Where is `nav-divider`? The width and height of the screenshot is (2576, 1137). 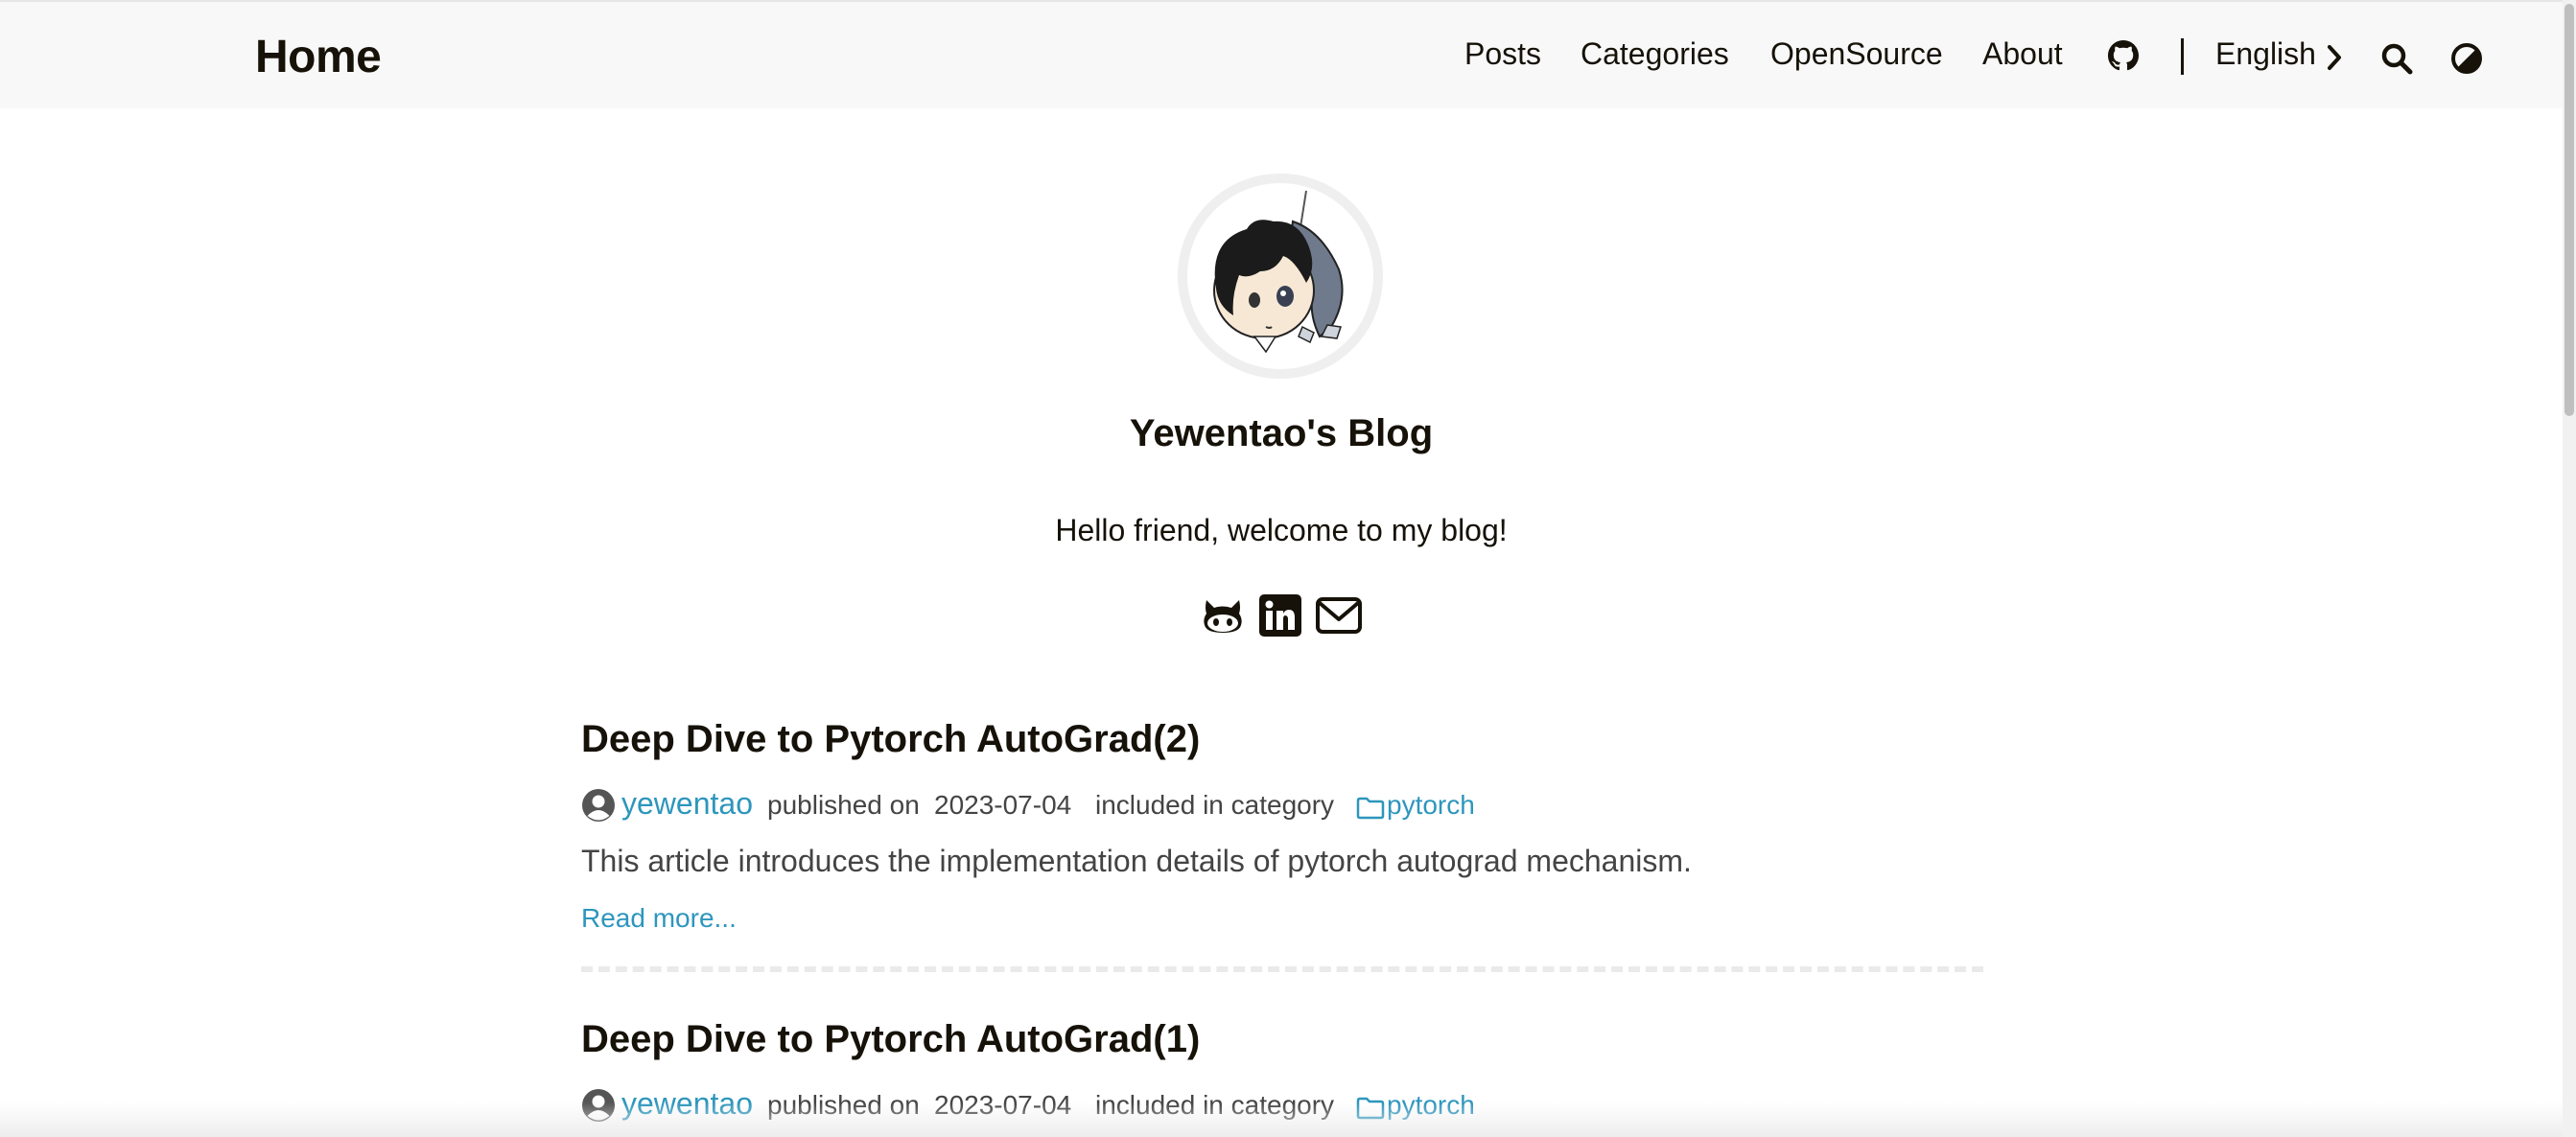 nav-divider is located at coordinates (2182, 56).